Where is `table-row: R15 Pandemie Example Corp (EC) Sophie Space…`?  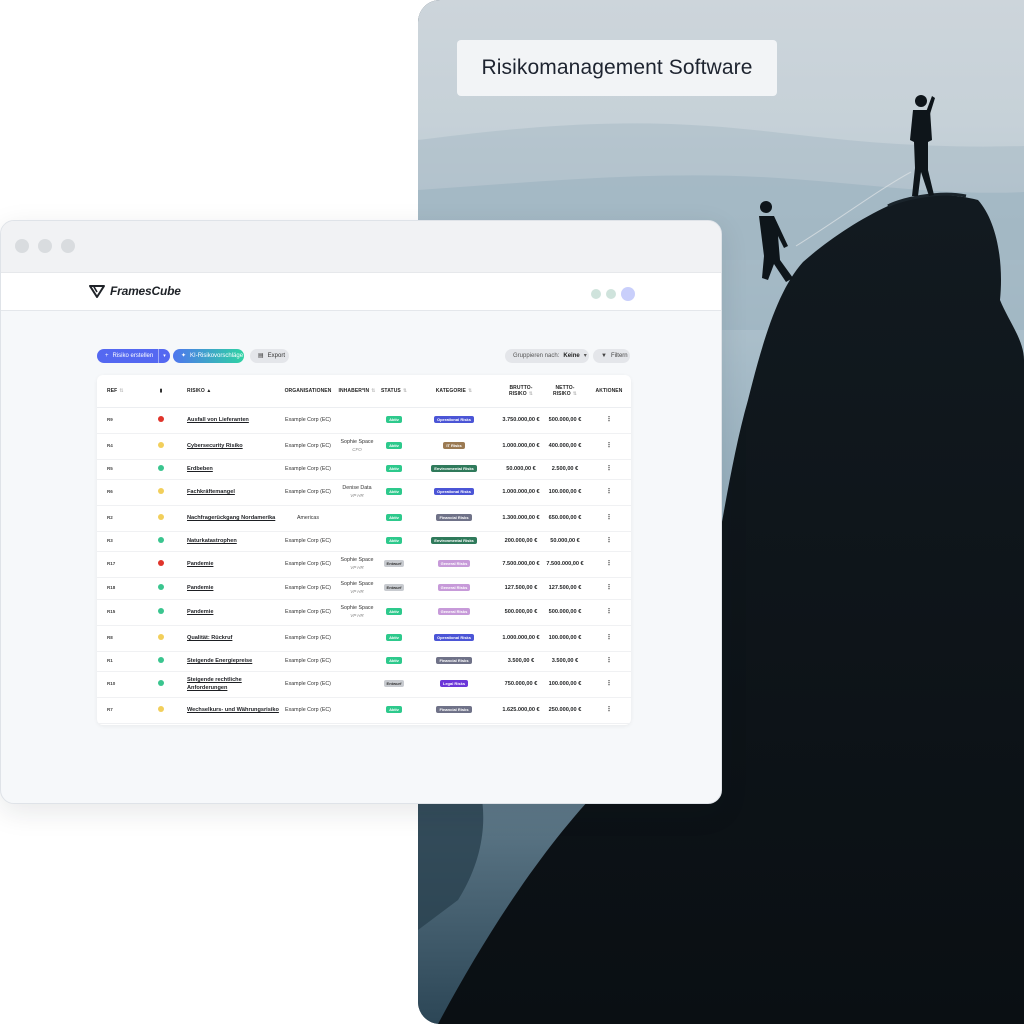
table-row: R15 Pandemie Example Corp (EC) Sophie Space… is located at coordinates (364, 612).